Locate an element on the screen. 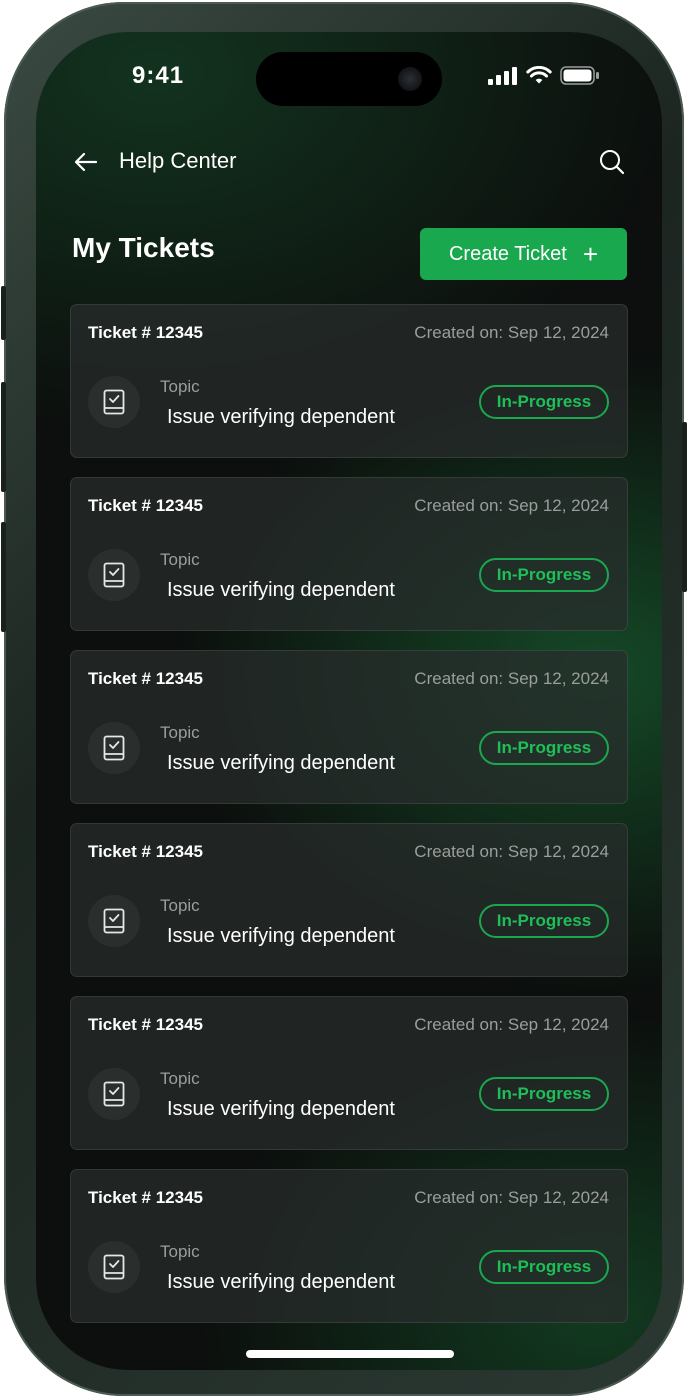  front-camera is located at coordinates (410, 79).